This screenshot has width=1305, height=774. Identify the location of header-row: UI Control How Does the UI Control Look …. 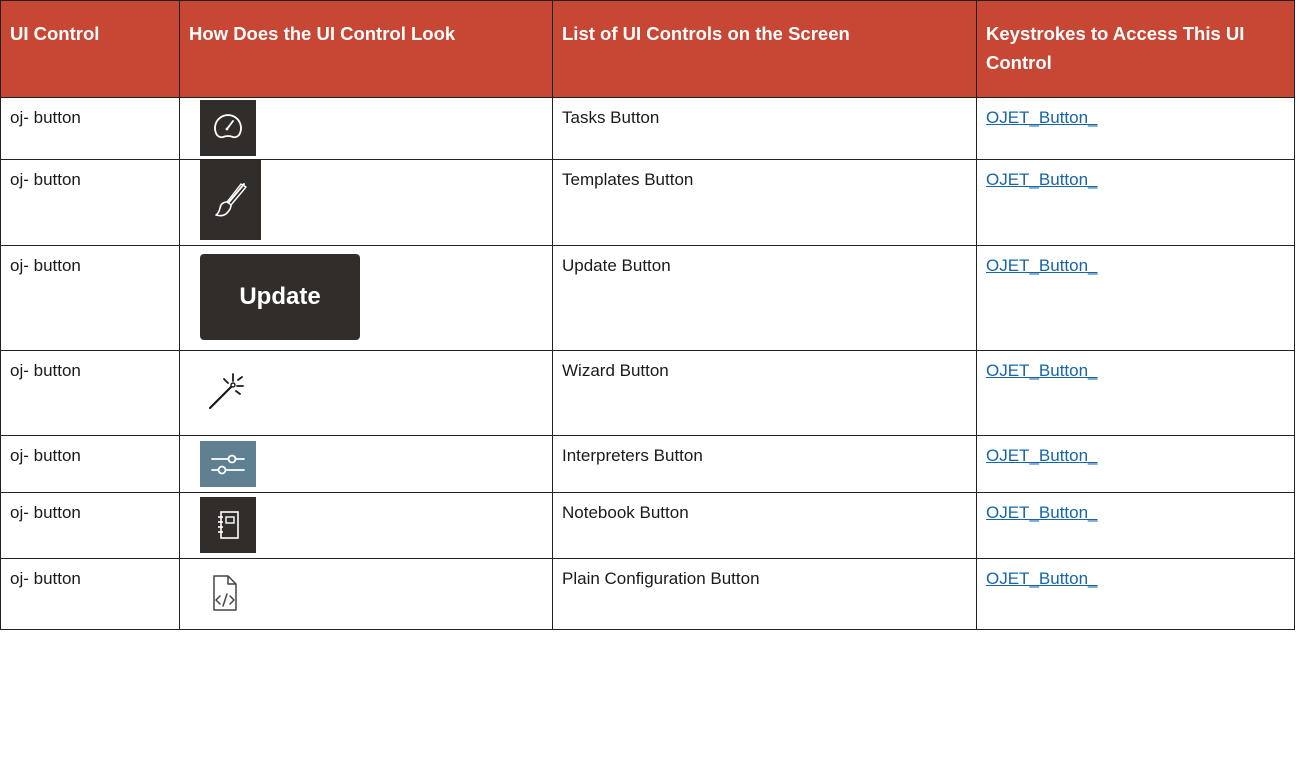
(647, 49).